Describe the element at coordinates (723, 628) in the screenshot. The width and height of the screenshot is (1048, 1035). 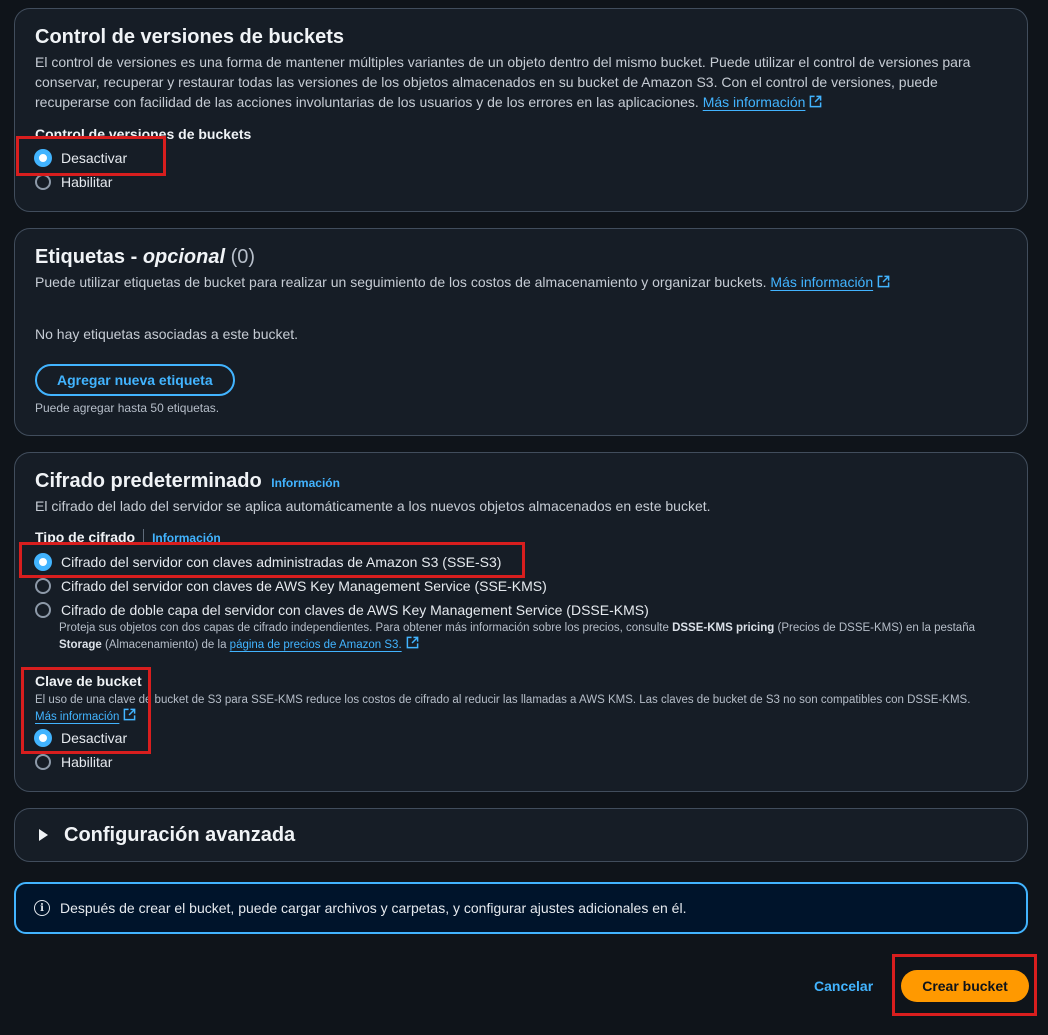
I see `dsse-note-bold-1: DSSE-KMS pricing` at that location.